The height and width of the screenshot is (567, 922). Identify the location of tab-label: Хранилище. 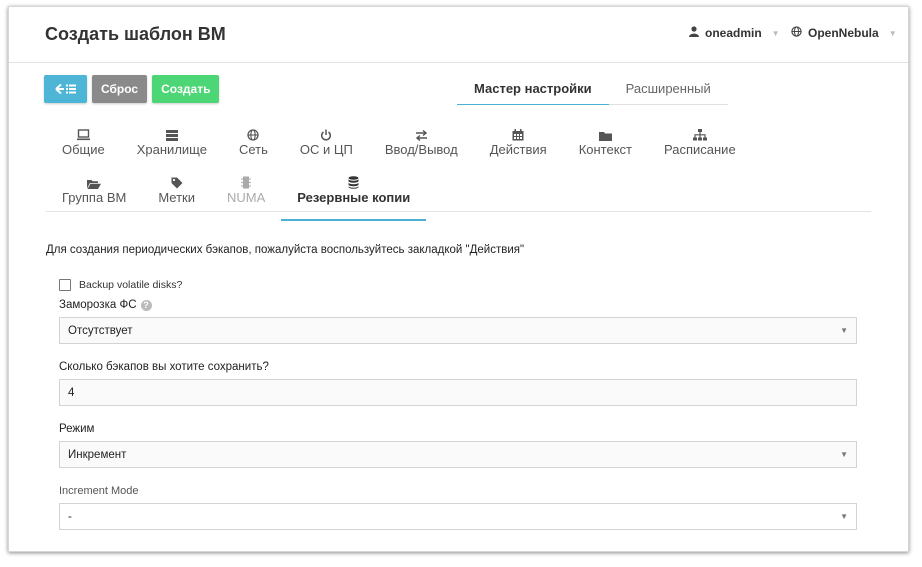
(171, 149).